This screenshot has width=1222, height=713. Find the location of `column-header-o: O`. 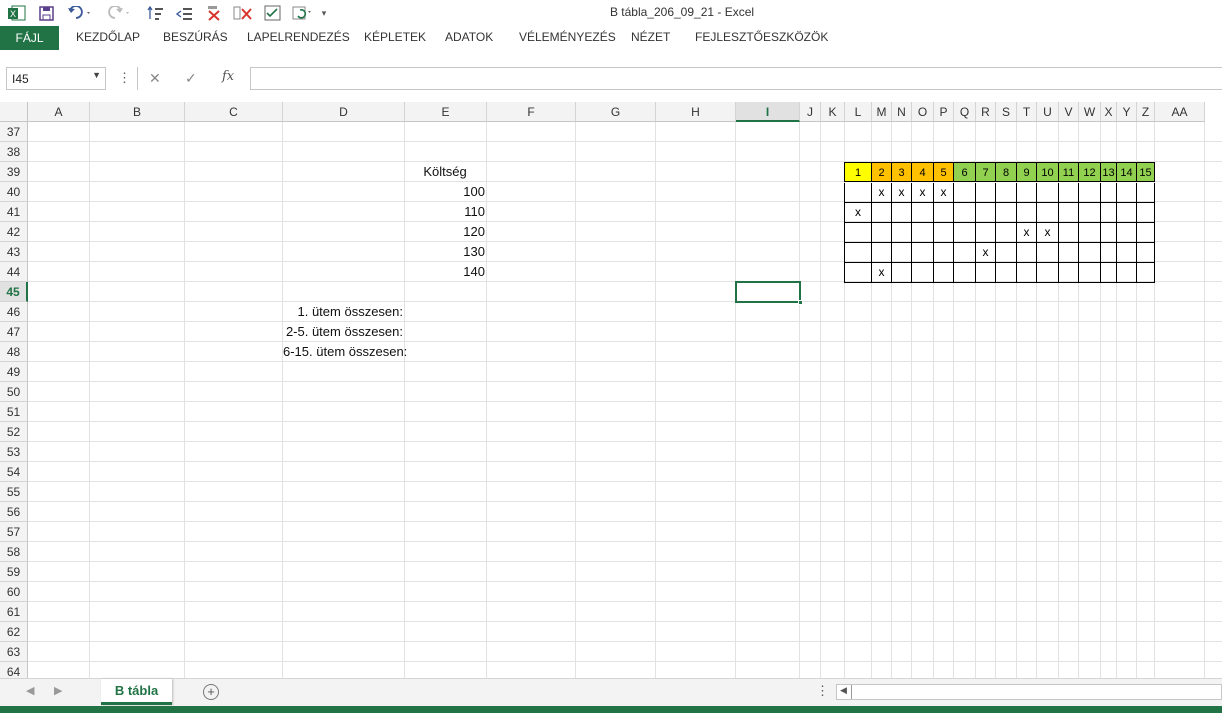

column-header-o: O is located at coordinates (923, 112).